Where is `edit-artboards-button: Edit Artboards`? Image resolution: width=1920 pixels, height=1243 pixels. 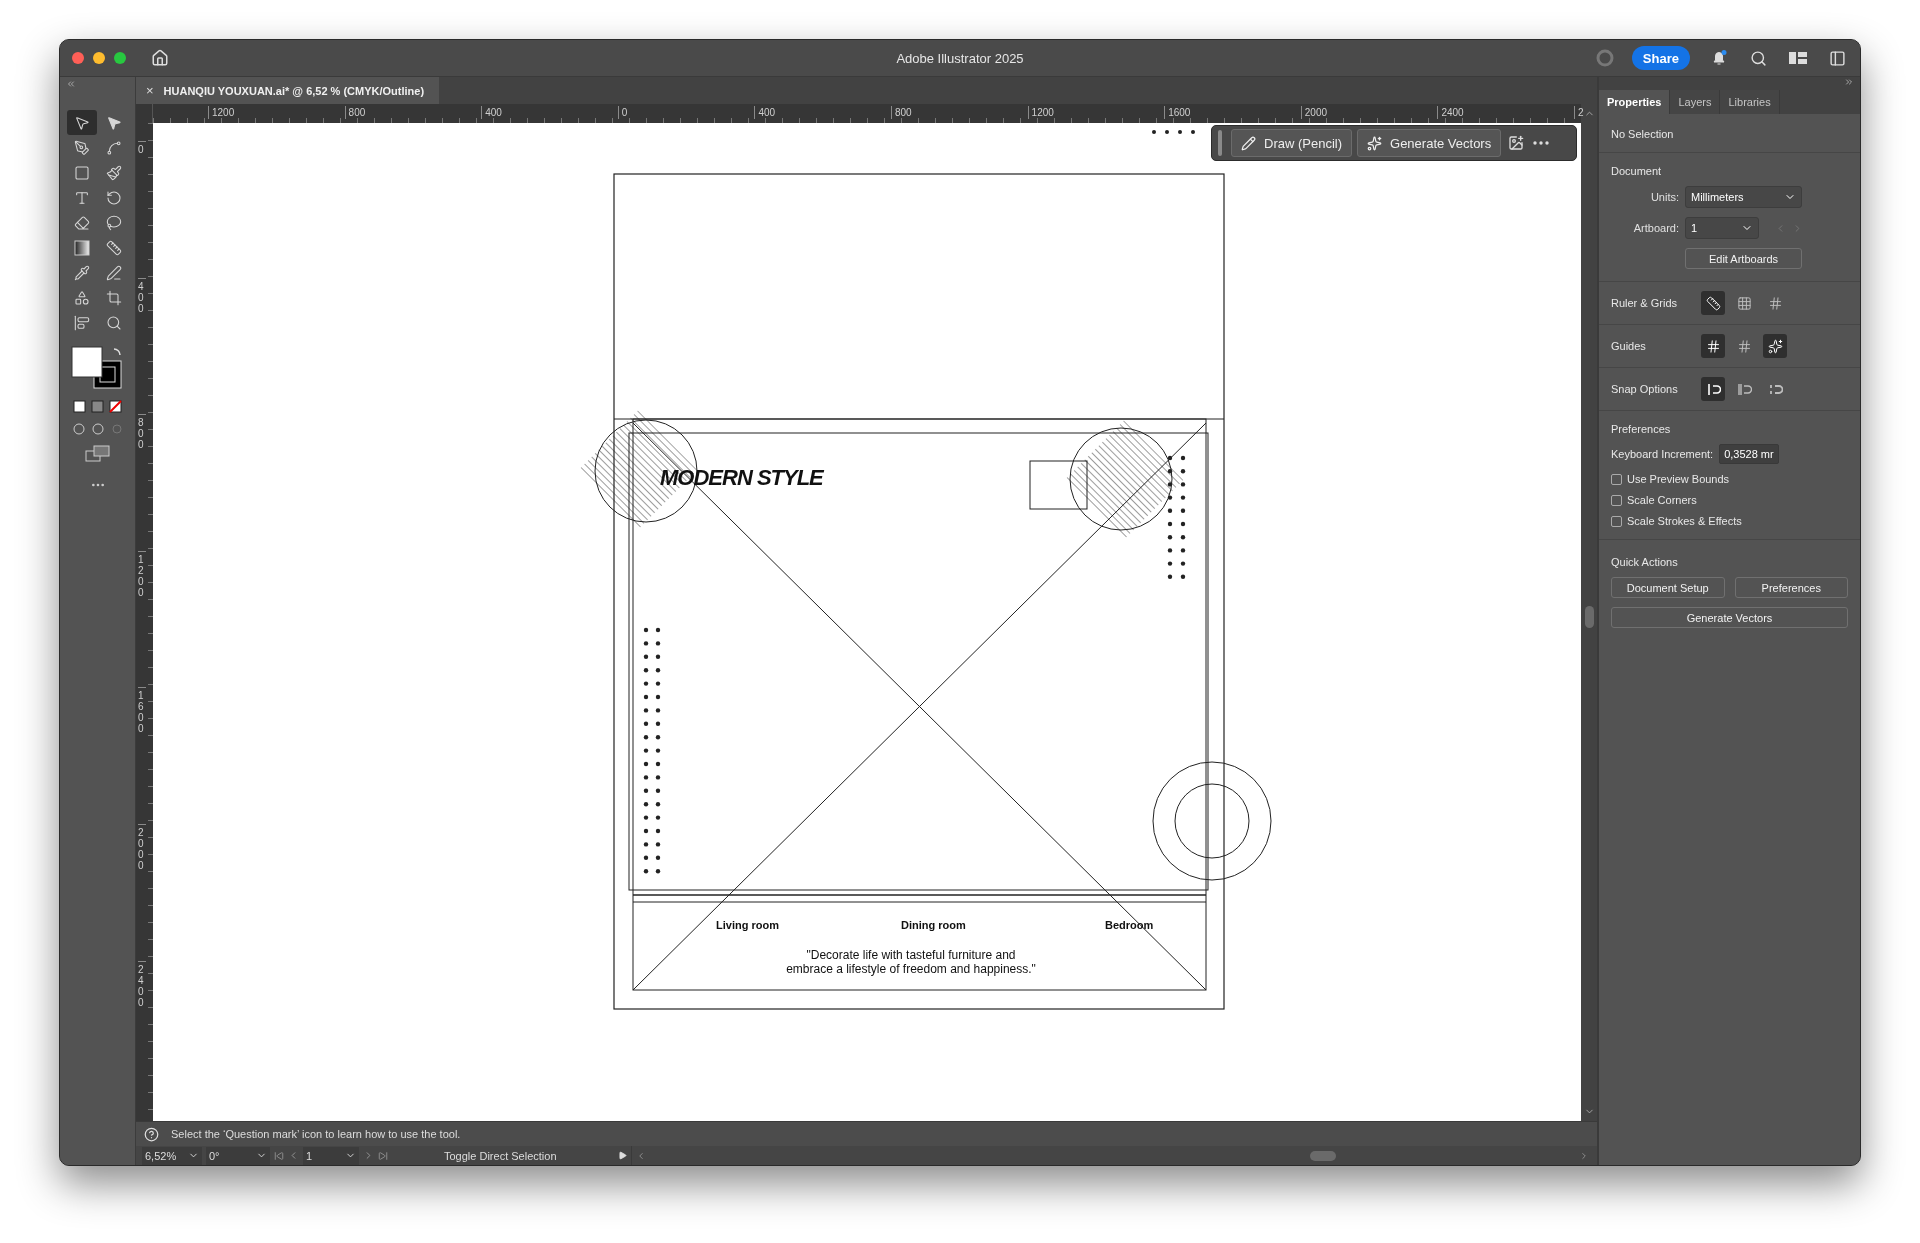 edit-artboards-button: Edit Artboards is located at coordinates (1743, 258).